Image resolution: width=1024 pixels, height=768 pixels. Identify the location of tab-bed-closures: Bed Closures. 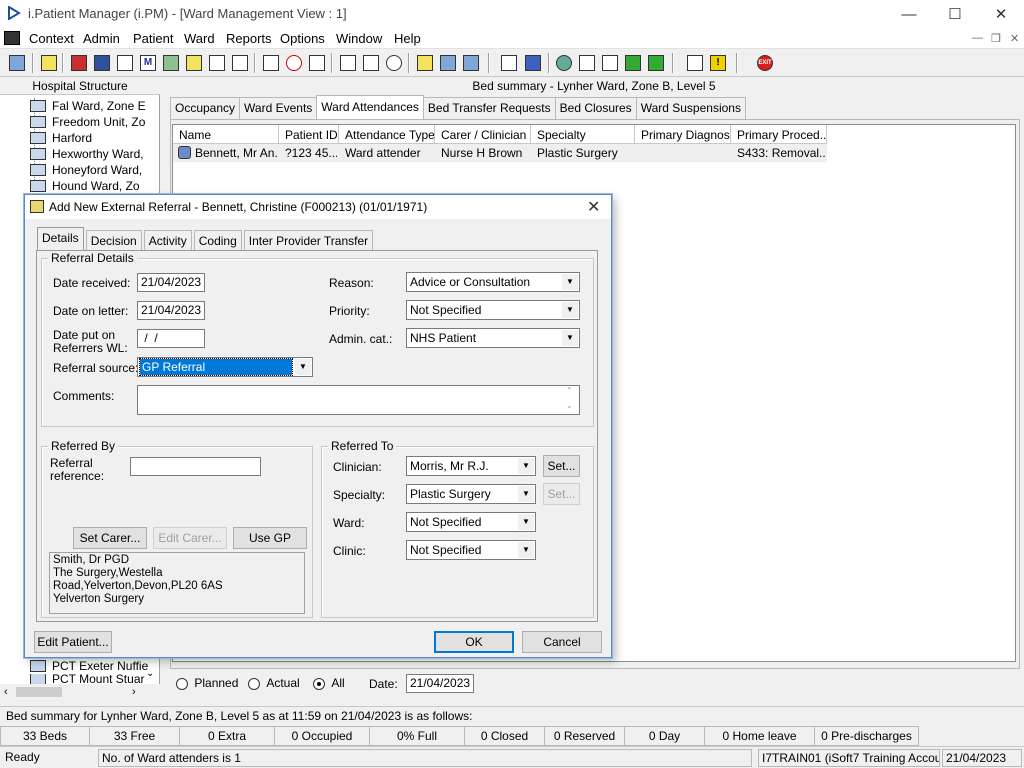
(595, 108).